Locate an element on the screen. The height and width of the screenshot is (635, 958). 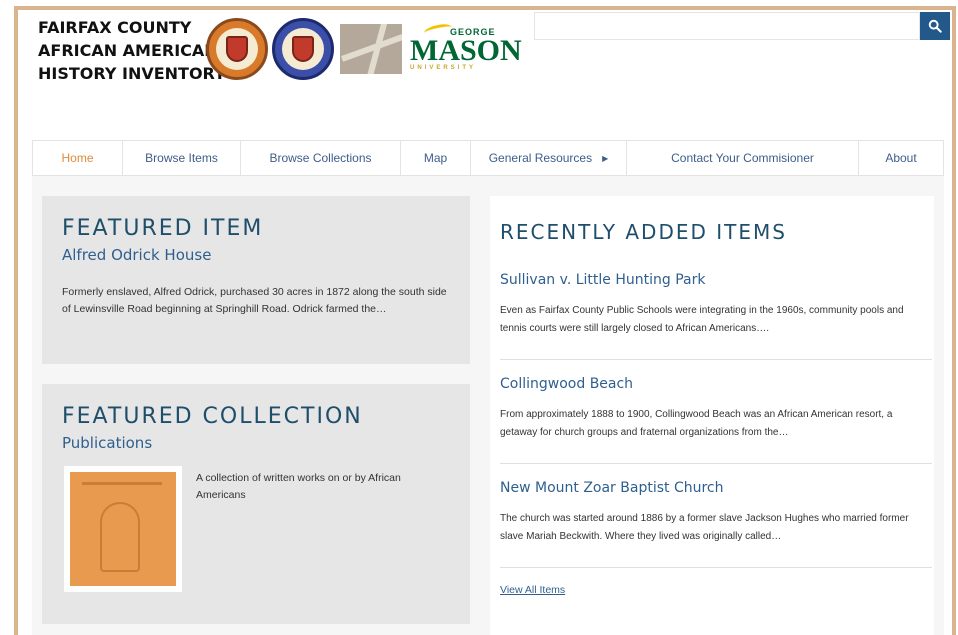
site-title-line-1: FAIRFAX COUNTY is located at coordinates (115, 27).